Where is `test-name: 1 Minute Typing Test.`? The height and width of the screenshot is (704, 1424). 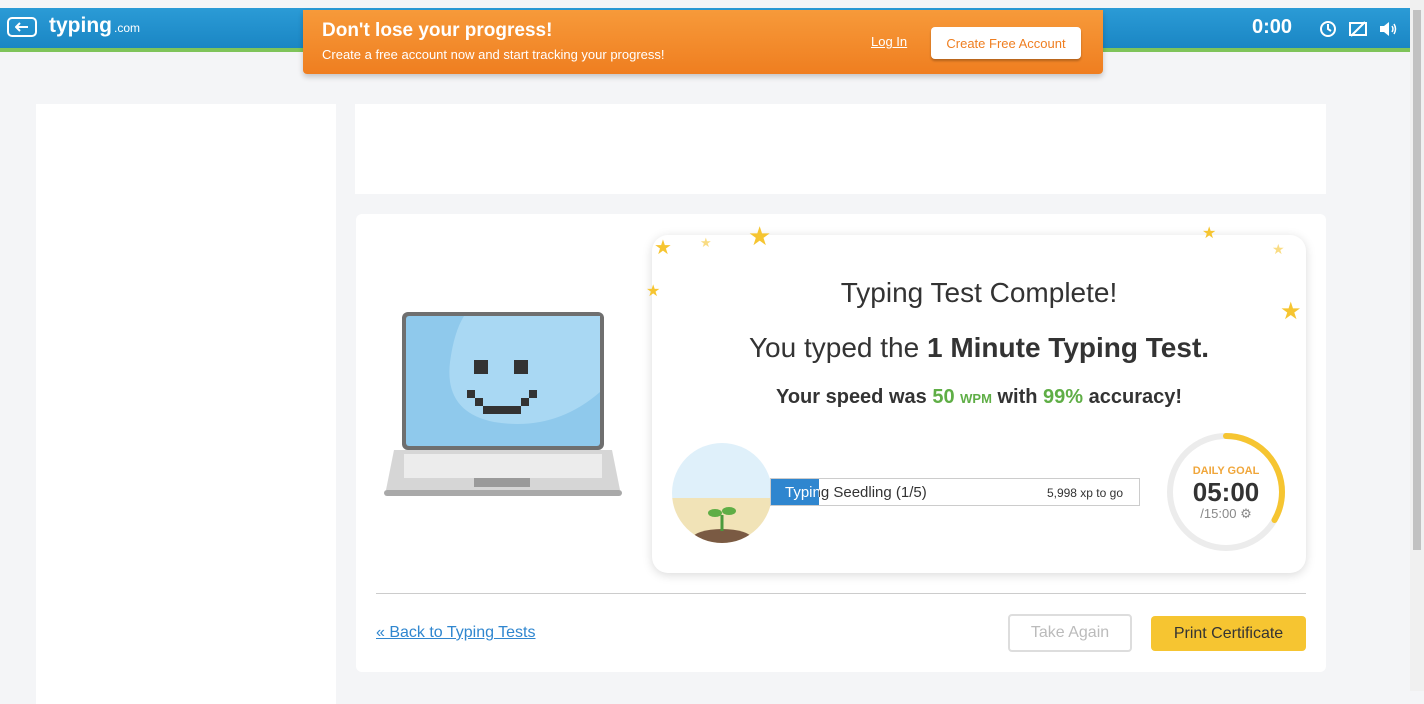
test-name: 1 Minute Typing Test. is located at coordinates (1068, 347).